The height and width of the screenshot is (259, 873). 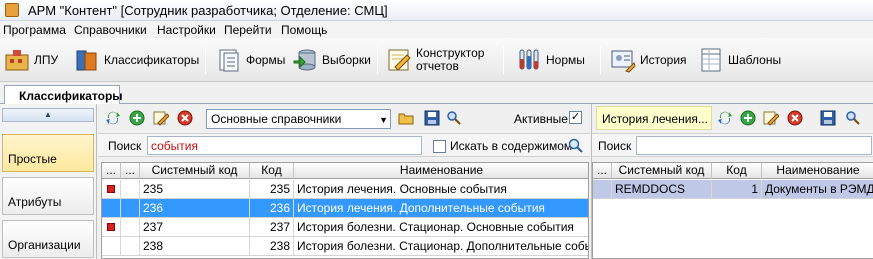 I want to click on report-constructor-label: Конструктор отчетов, so click(x=450, y=59).